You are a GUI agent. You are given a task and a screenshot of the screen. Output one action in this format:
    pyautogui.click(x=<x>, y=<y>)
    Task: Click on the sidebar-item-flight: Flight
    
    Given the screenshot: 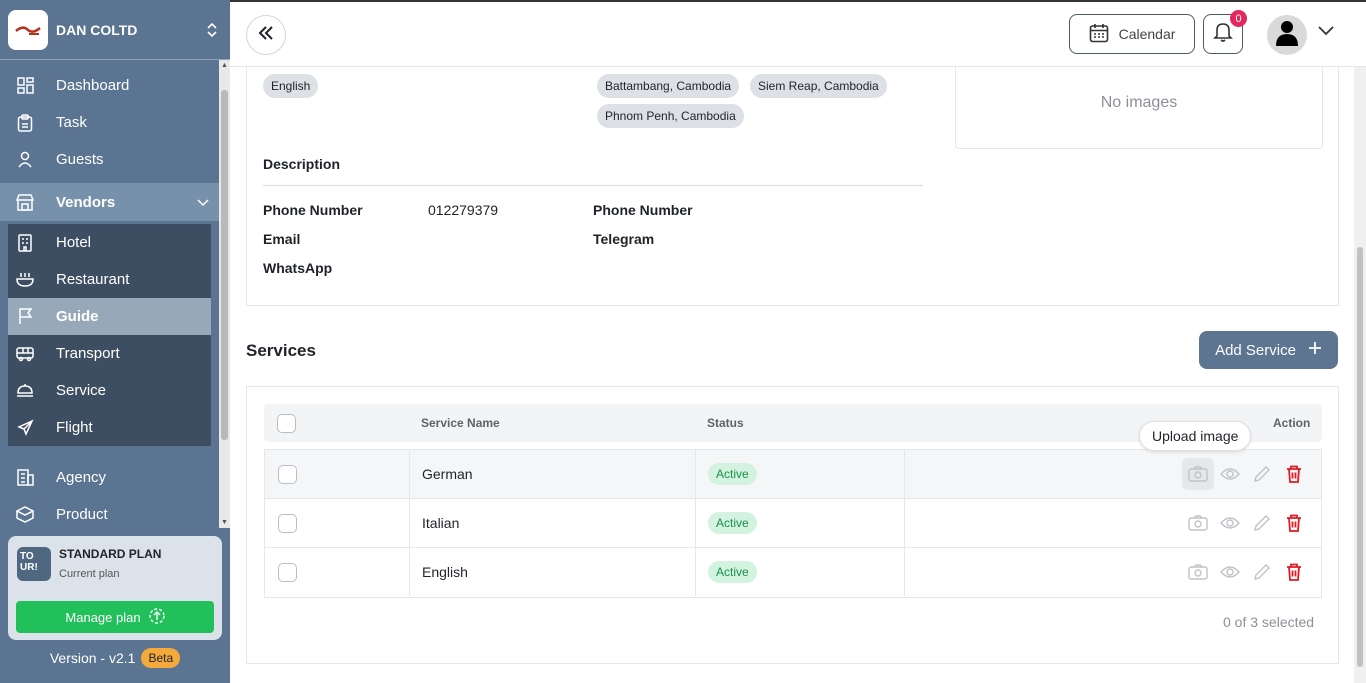 What is the action you would take?
    pyautogui.click(x=109, y=427)
    